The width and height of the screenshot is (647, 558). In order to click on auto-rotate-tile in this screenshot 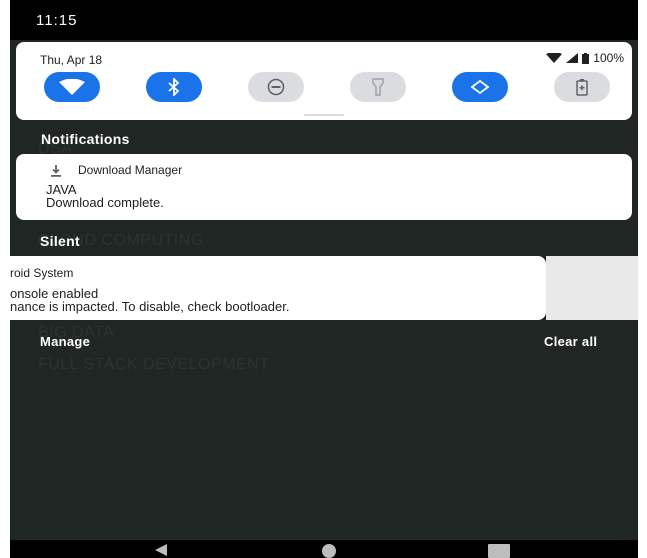, I will do `click(480, 87)`.